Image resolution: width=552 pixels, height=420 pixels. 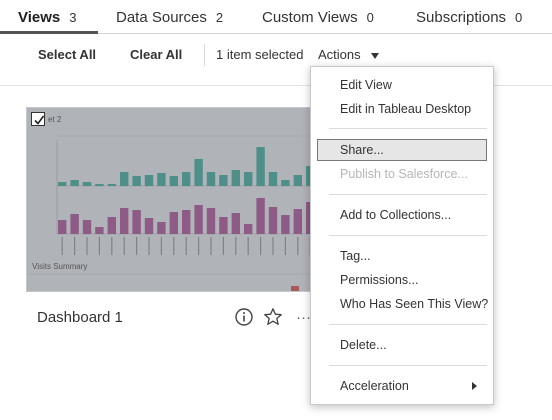 I want to click on tab-custom-views-count: 0, so click(x=370, y=17).